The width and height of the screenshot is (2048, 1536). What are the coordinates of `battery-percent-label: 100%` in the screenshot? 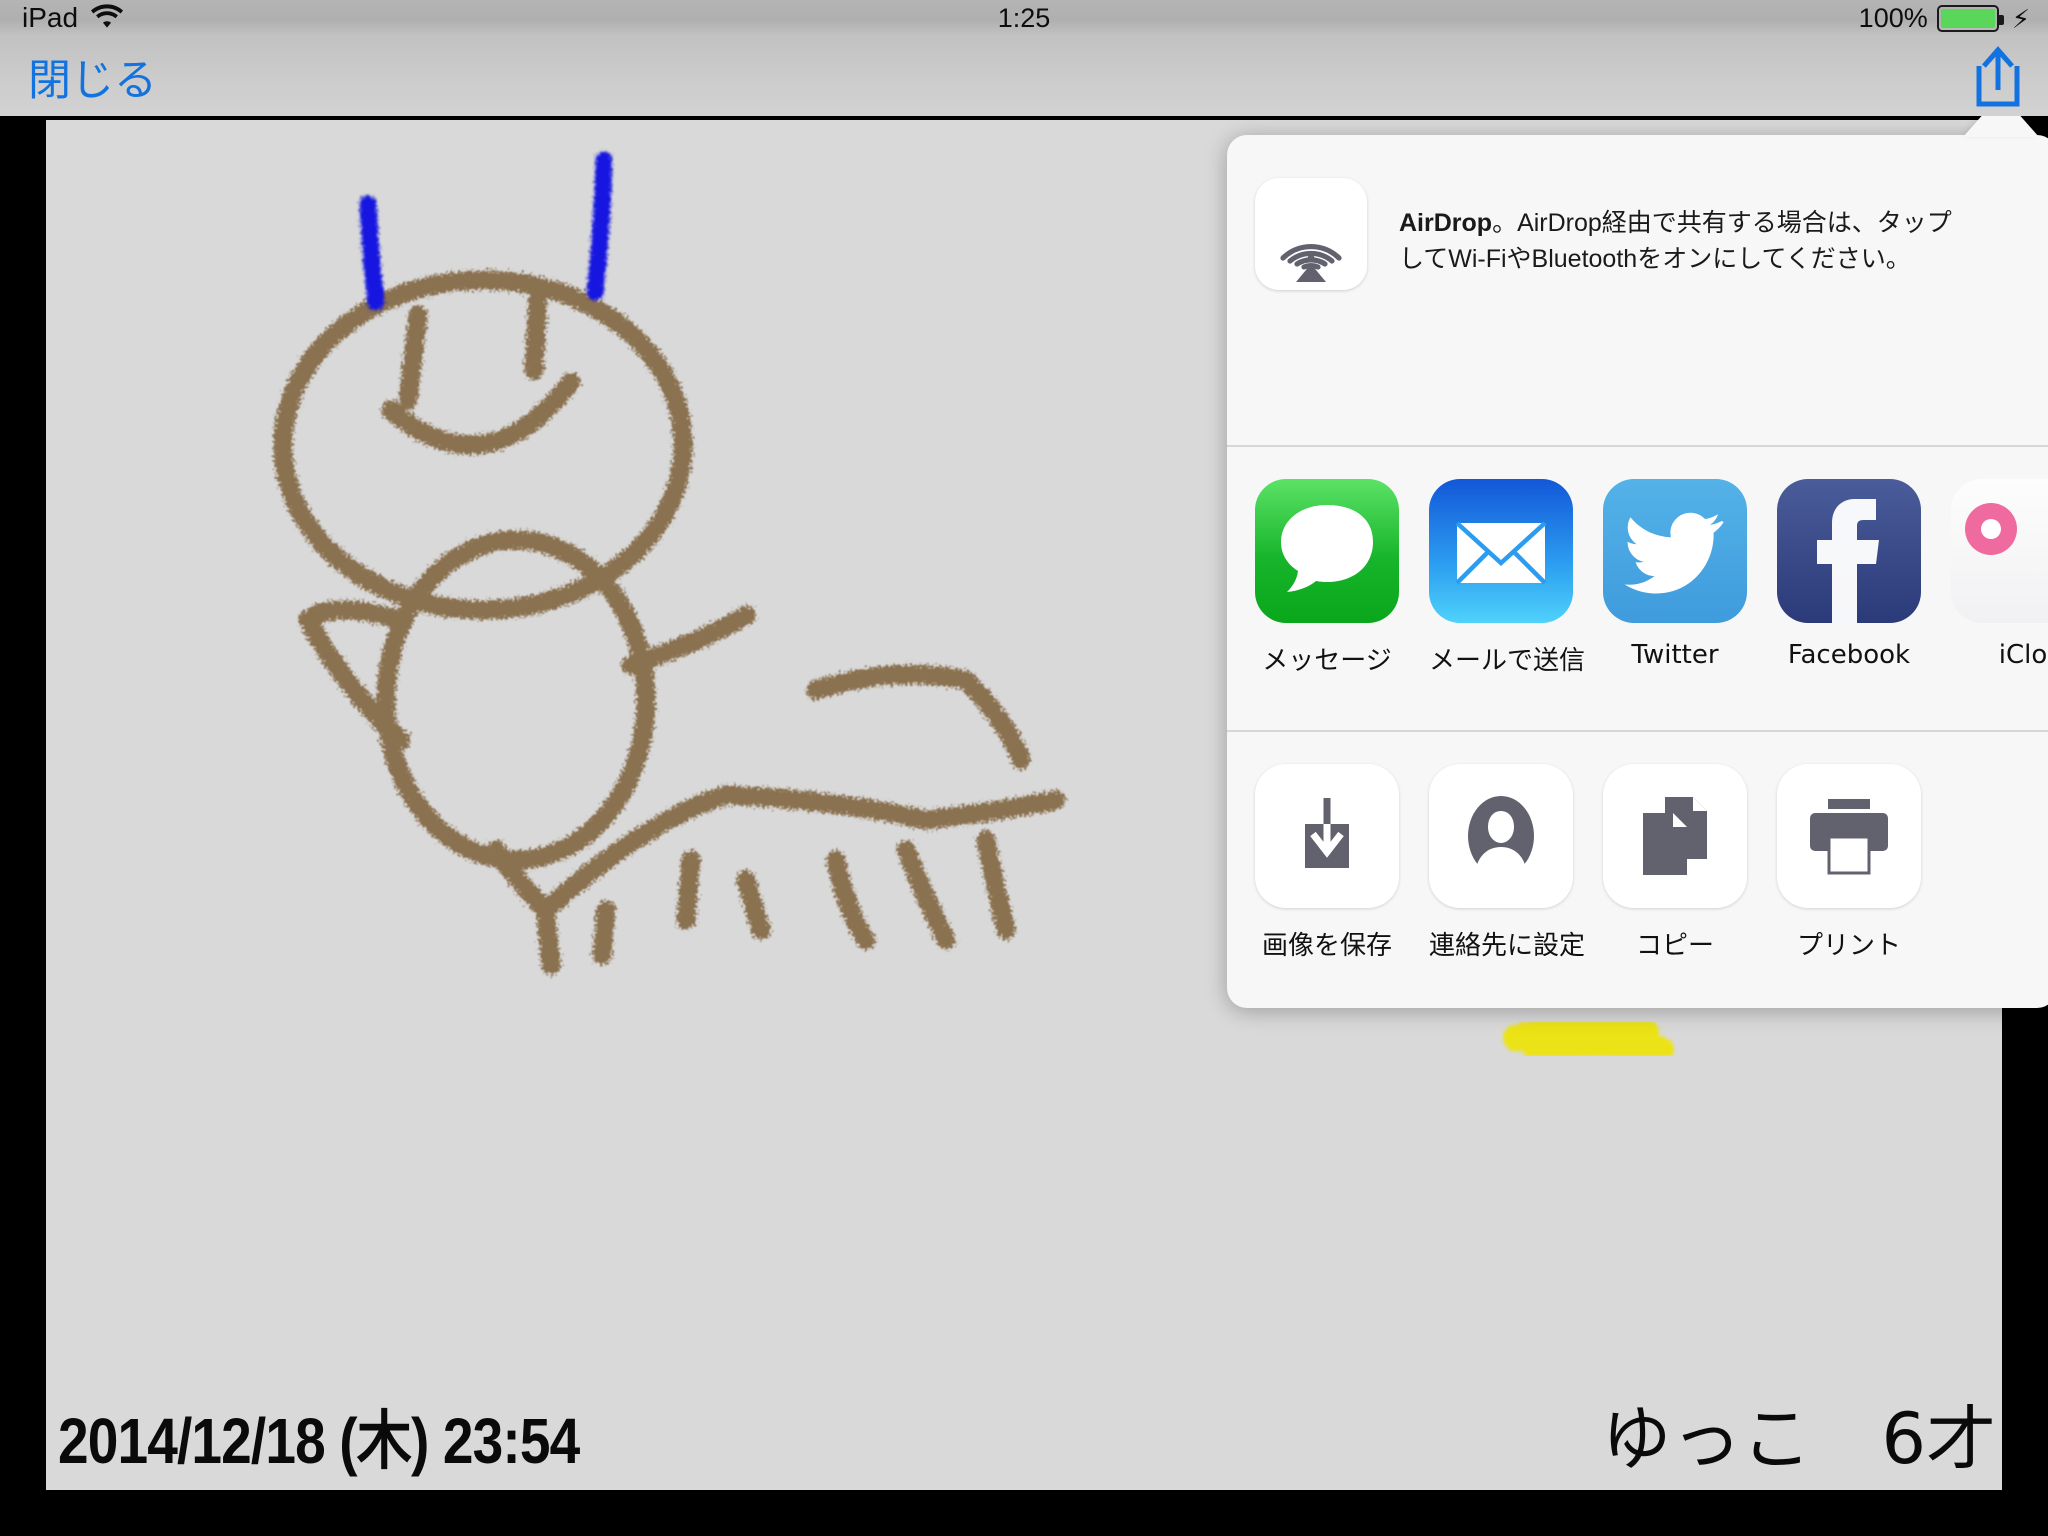 It's located at (1893, 18).